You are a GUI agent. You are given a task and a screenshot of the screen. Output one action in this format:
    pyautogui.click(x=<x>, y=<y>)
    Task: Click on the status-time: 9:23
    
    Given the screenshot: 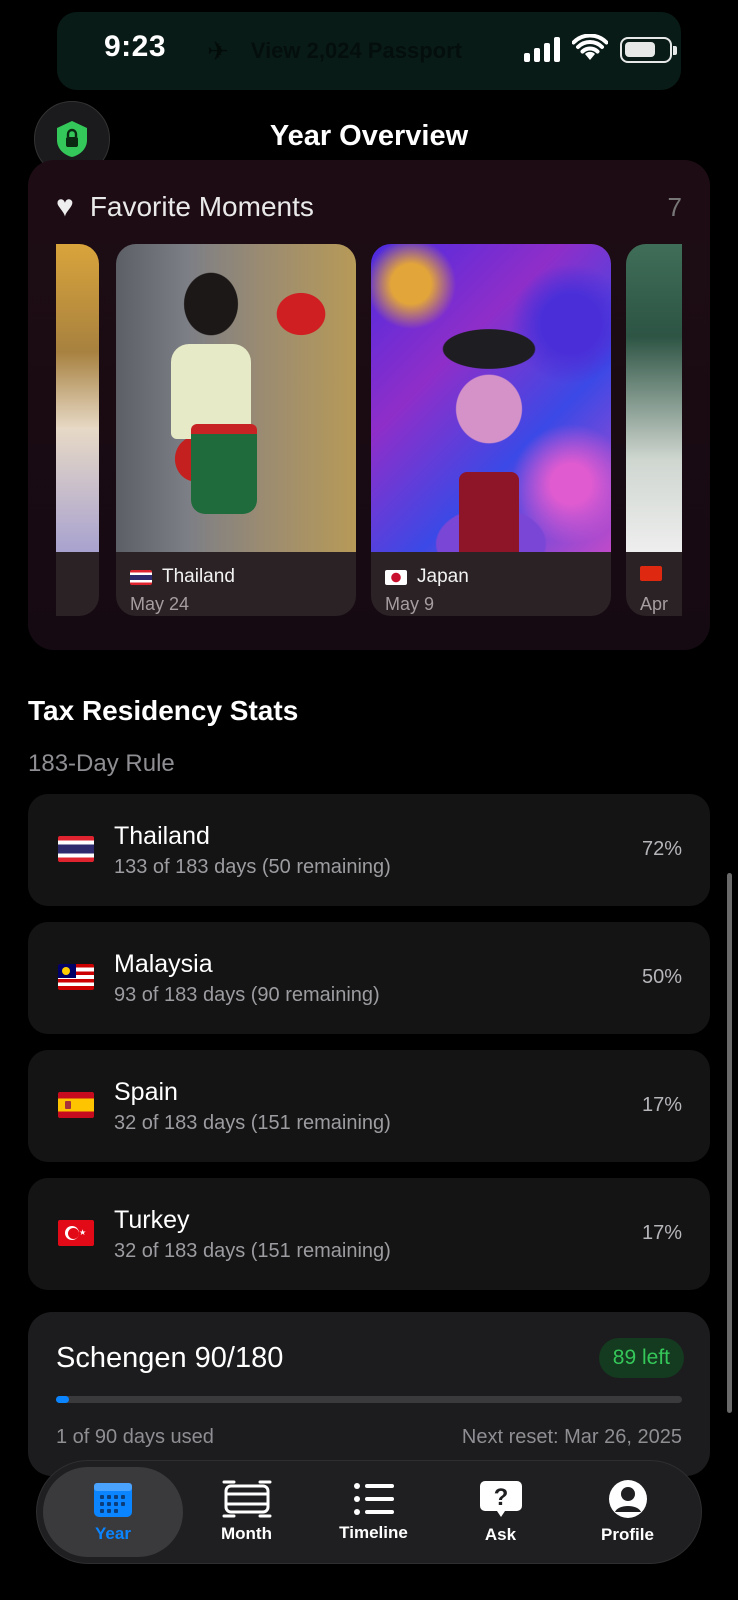 What is the action you would take?
    pyautogui.click(x=135, y=46)
    